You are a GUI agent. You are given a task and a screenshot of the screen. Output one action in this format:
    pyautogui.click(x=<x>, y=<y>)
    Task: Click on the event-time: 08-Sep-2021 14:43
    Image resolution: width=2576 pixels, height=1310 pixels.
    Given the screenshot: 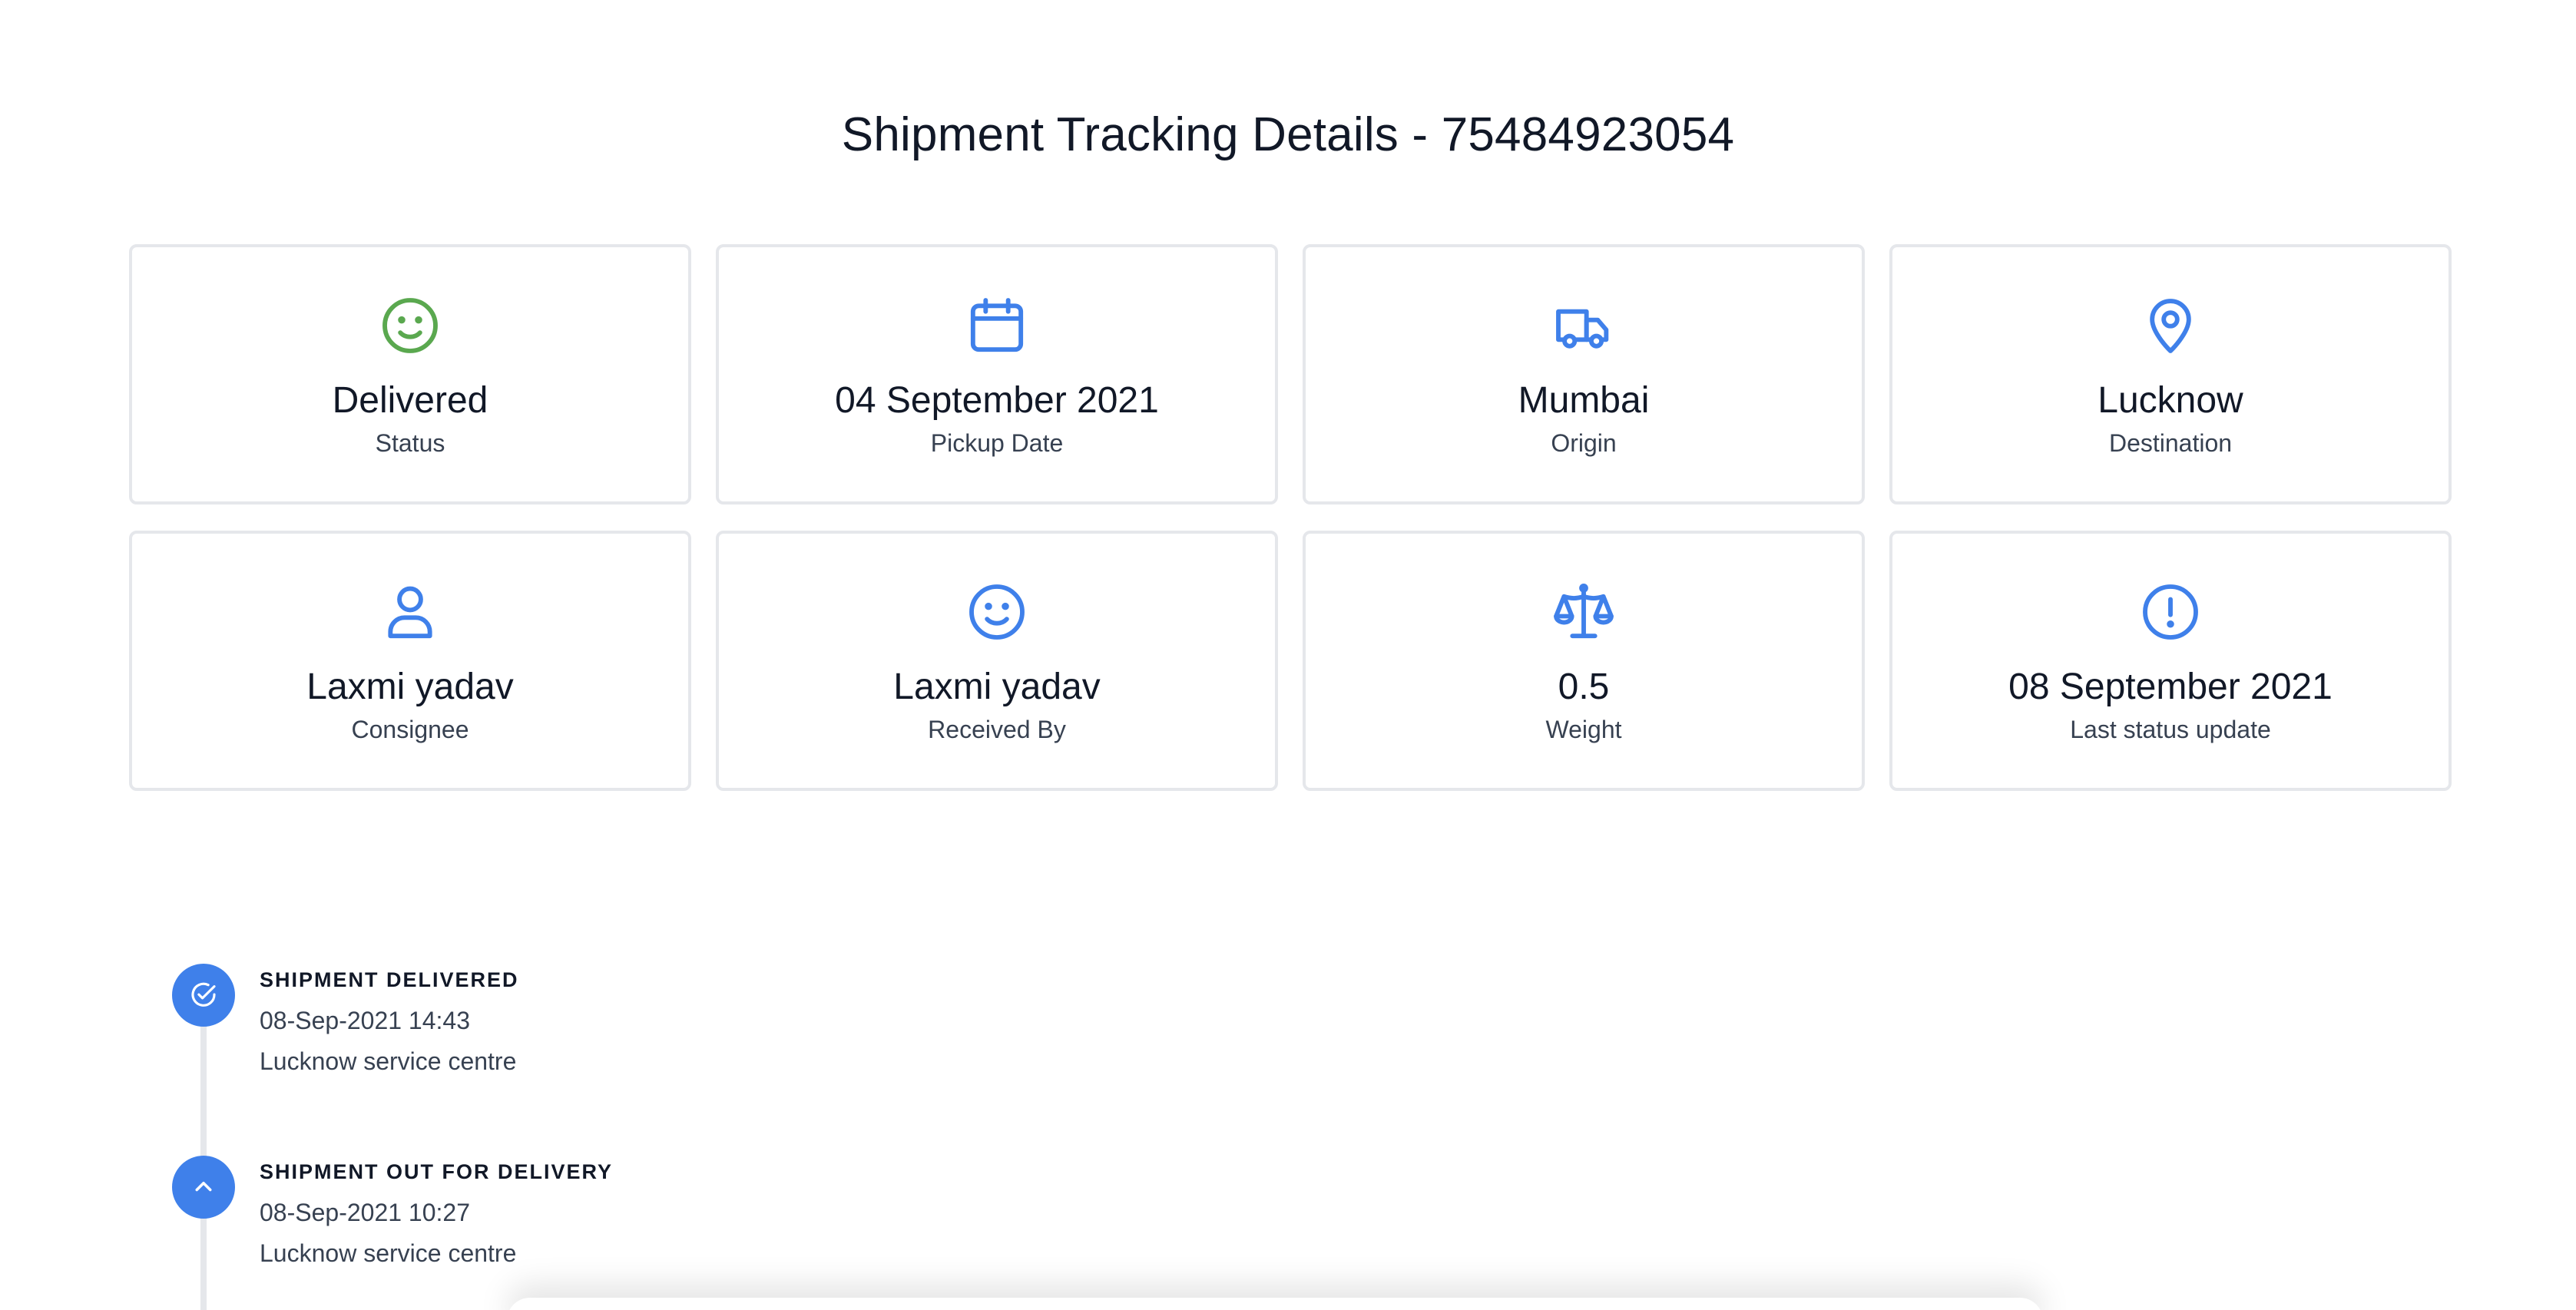 What is the action you would take?
    pyautogui.click(x=365, y=1020)
    